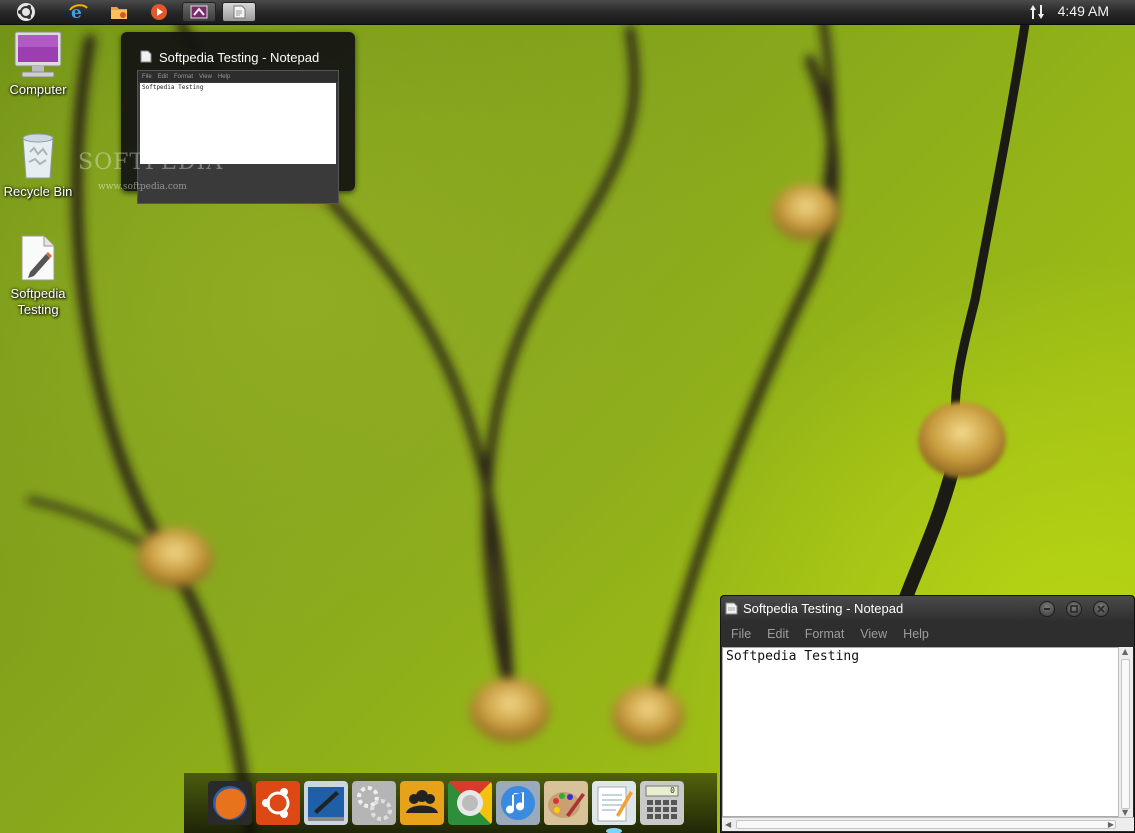 Image resolution: width=1135 pixels, height=833 pixels. I want to click on notepad-content: Softpedia Testing, so click(793, 656).